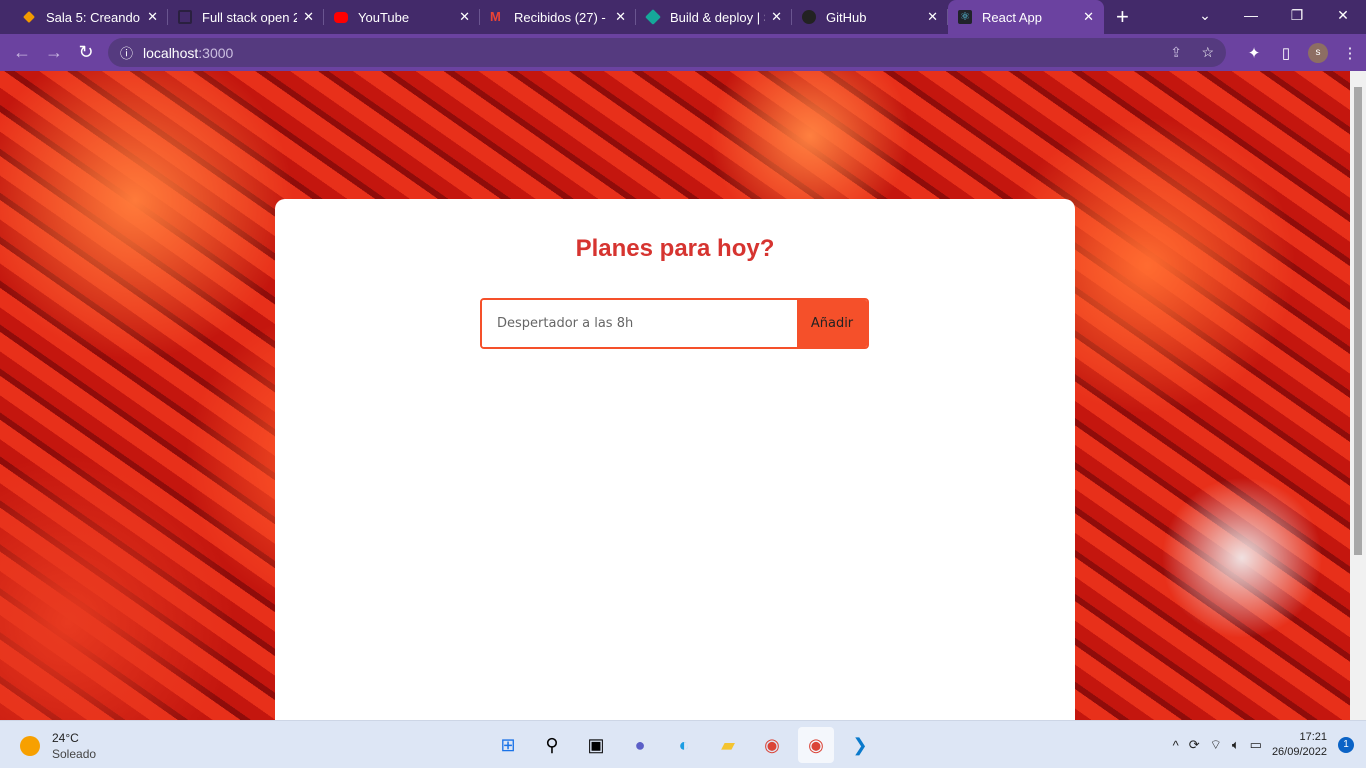  What do you see at coordinates (1122, 17) in the screenshot?
I see `new-tab-button: +` at bounding box center [1122, 17].